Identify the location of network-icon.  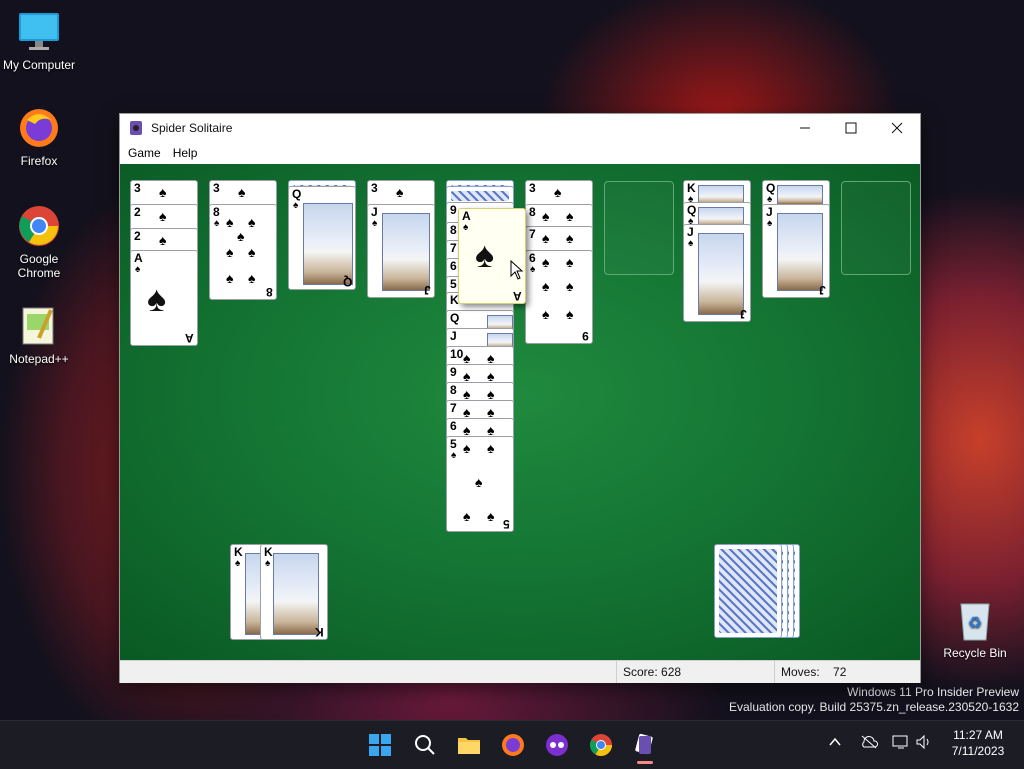
(900, 742).